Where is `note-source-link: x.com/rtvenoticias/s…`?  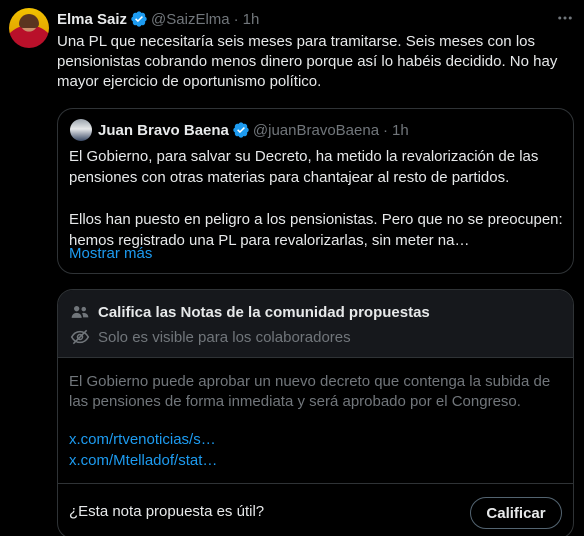 note-source-link: x.com/rtvenoticias/s… is located at coordinates (142, 439).